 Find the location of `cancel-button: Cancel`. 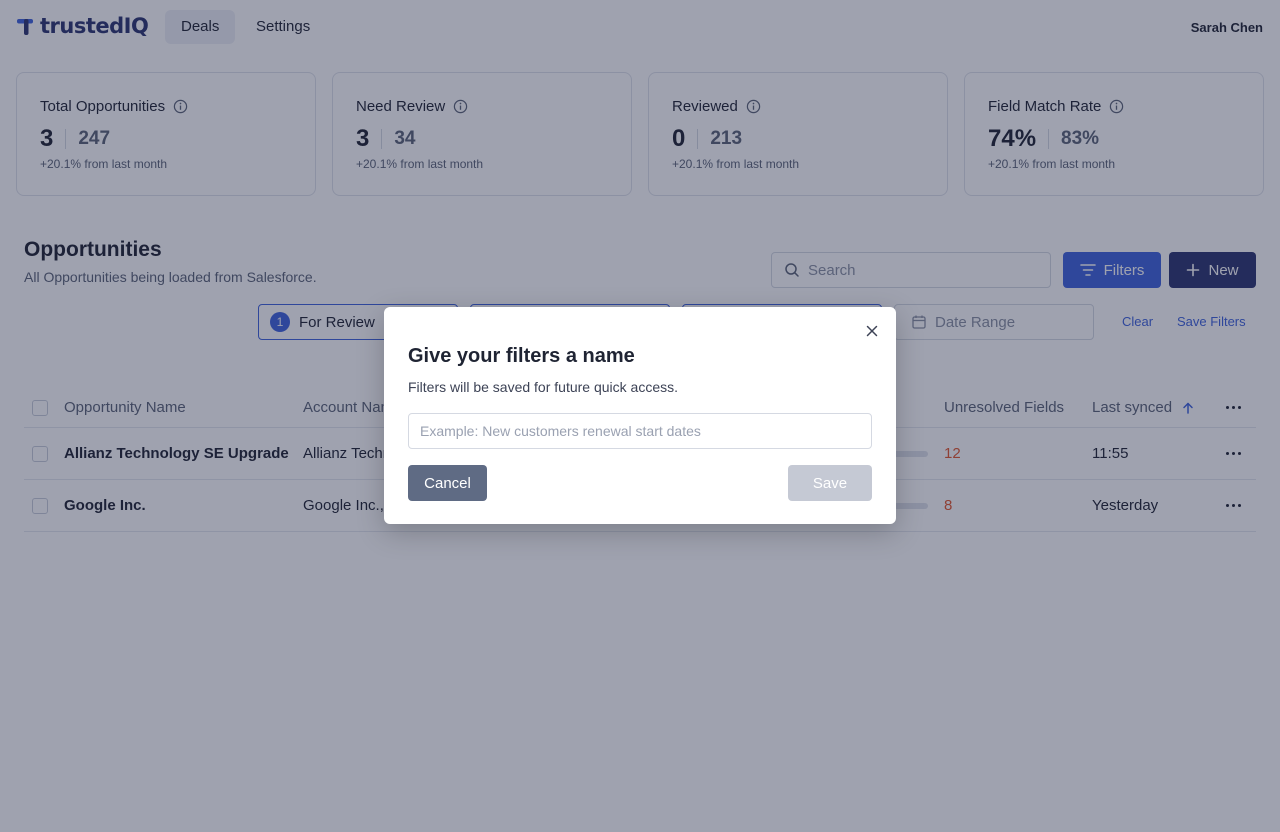

cancel-button: Cancel is located at coordinates (447, 483).